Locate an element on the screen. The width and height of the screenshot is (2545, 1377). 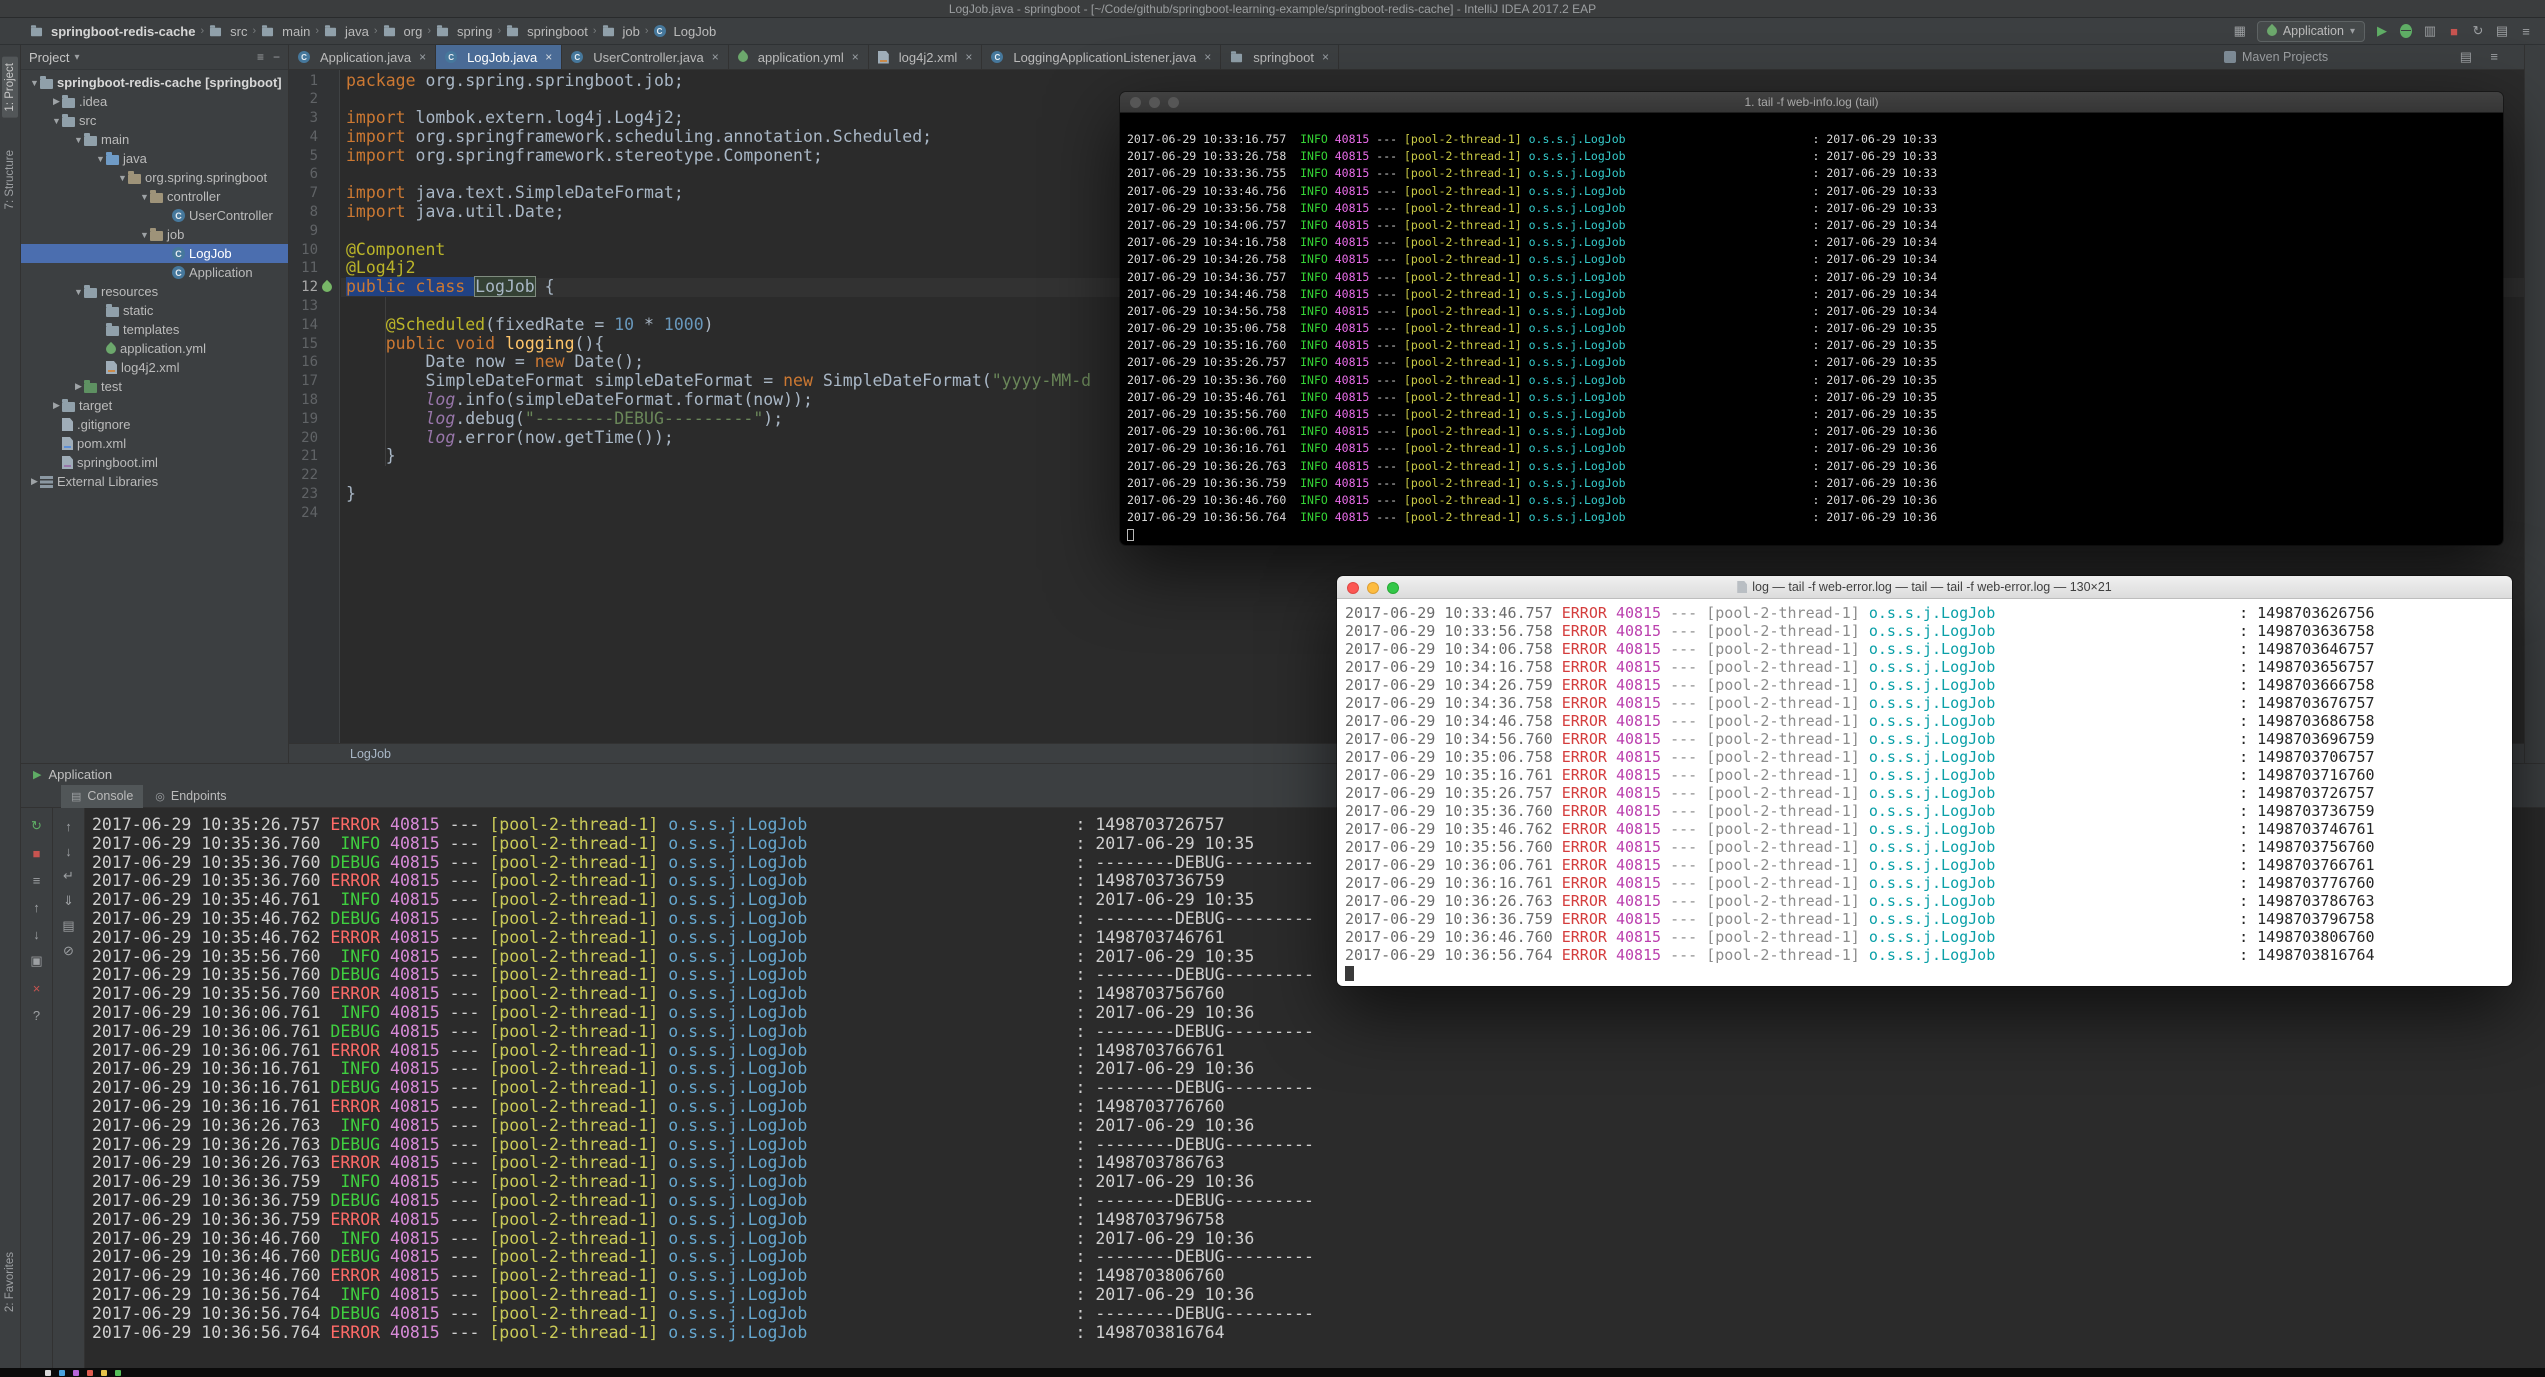
close-button: × is located at coordinates (37, 988).